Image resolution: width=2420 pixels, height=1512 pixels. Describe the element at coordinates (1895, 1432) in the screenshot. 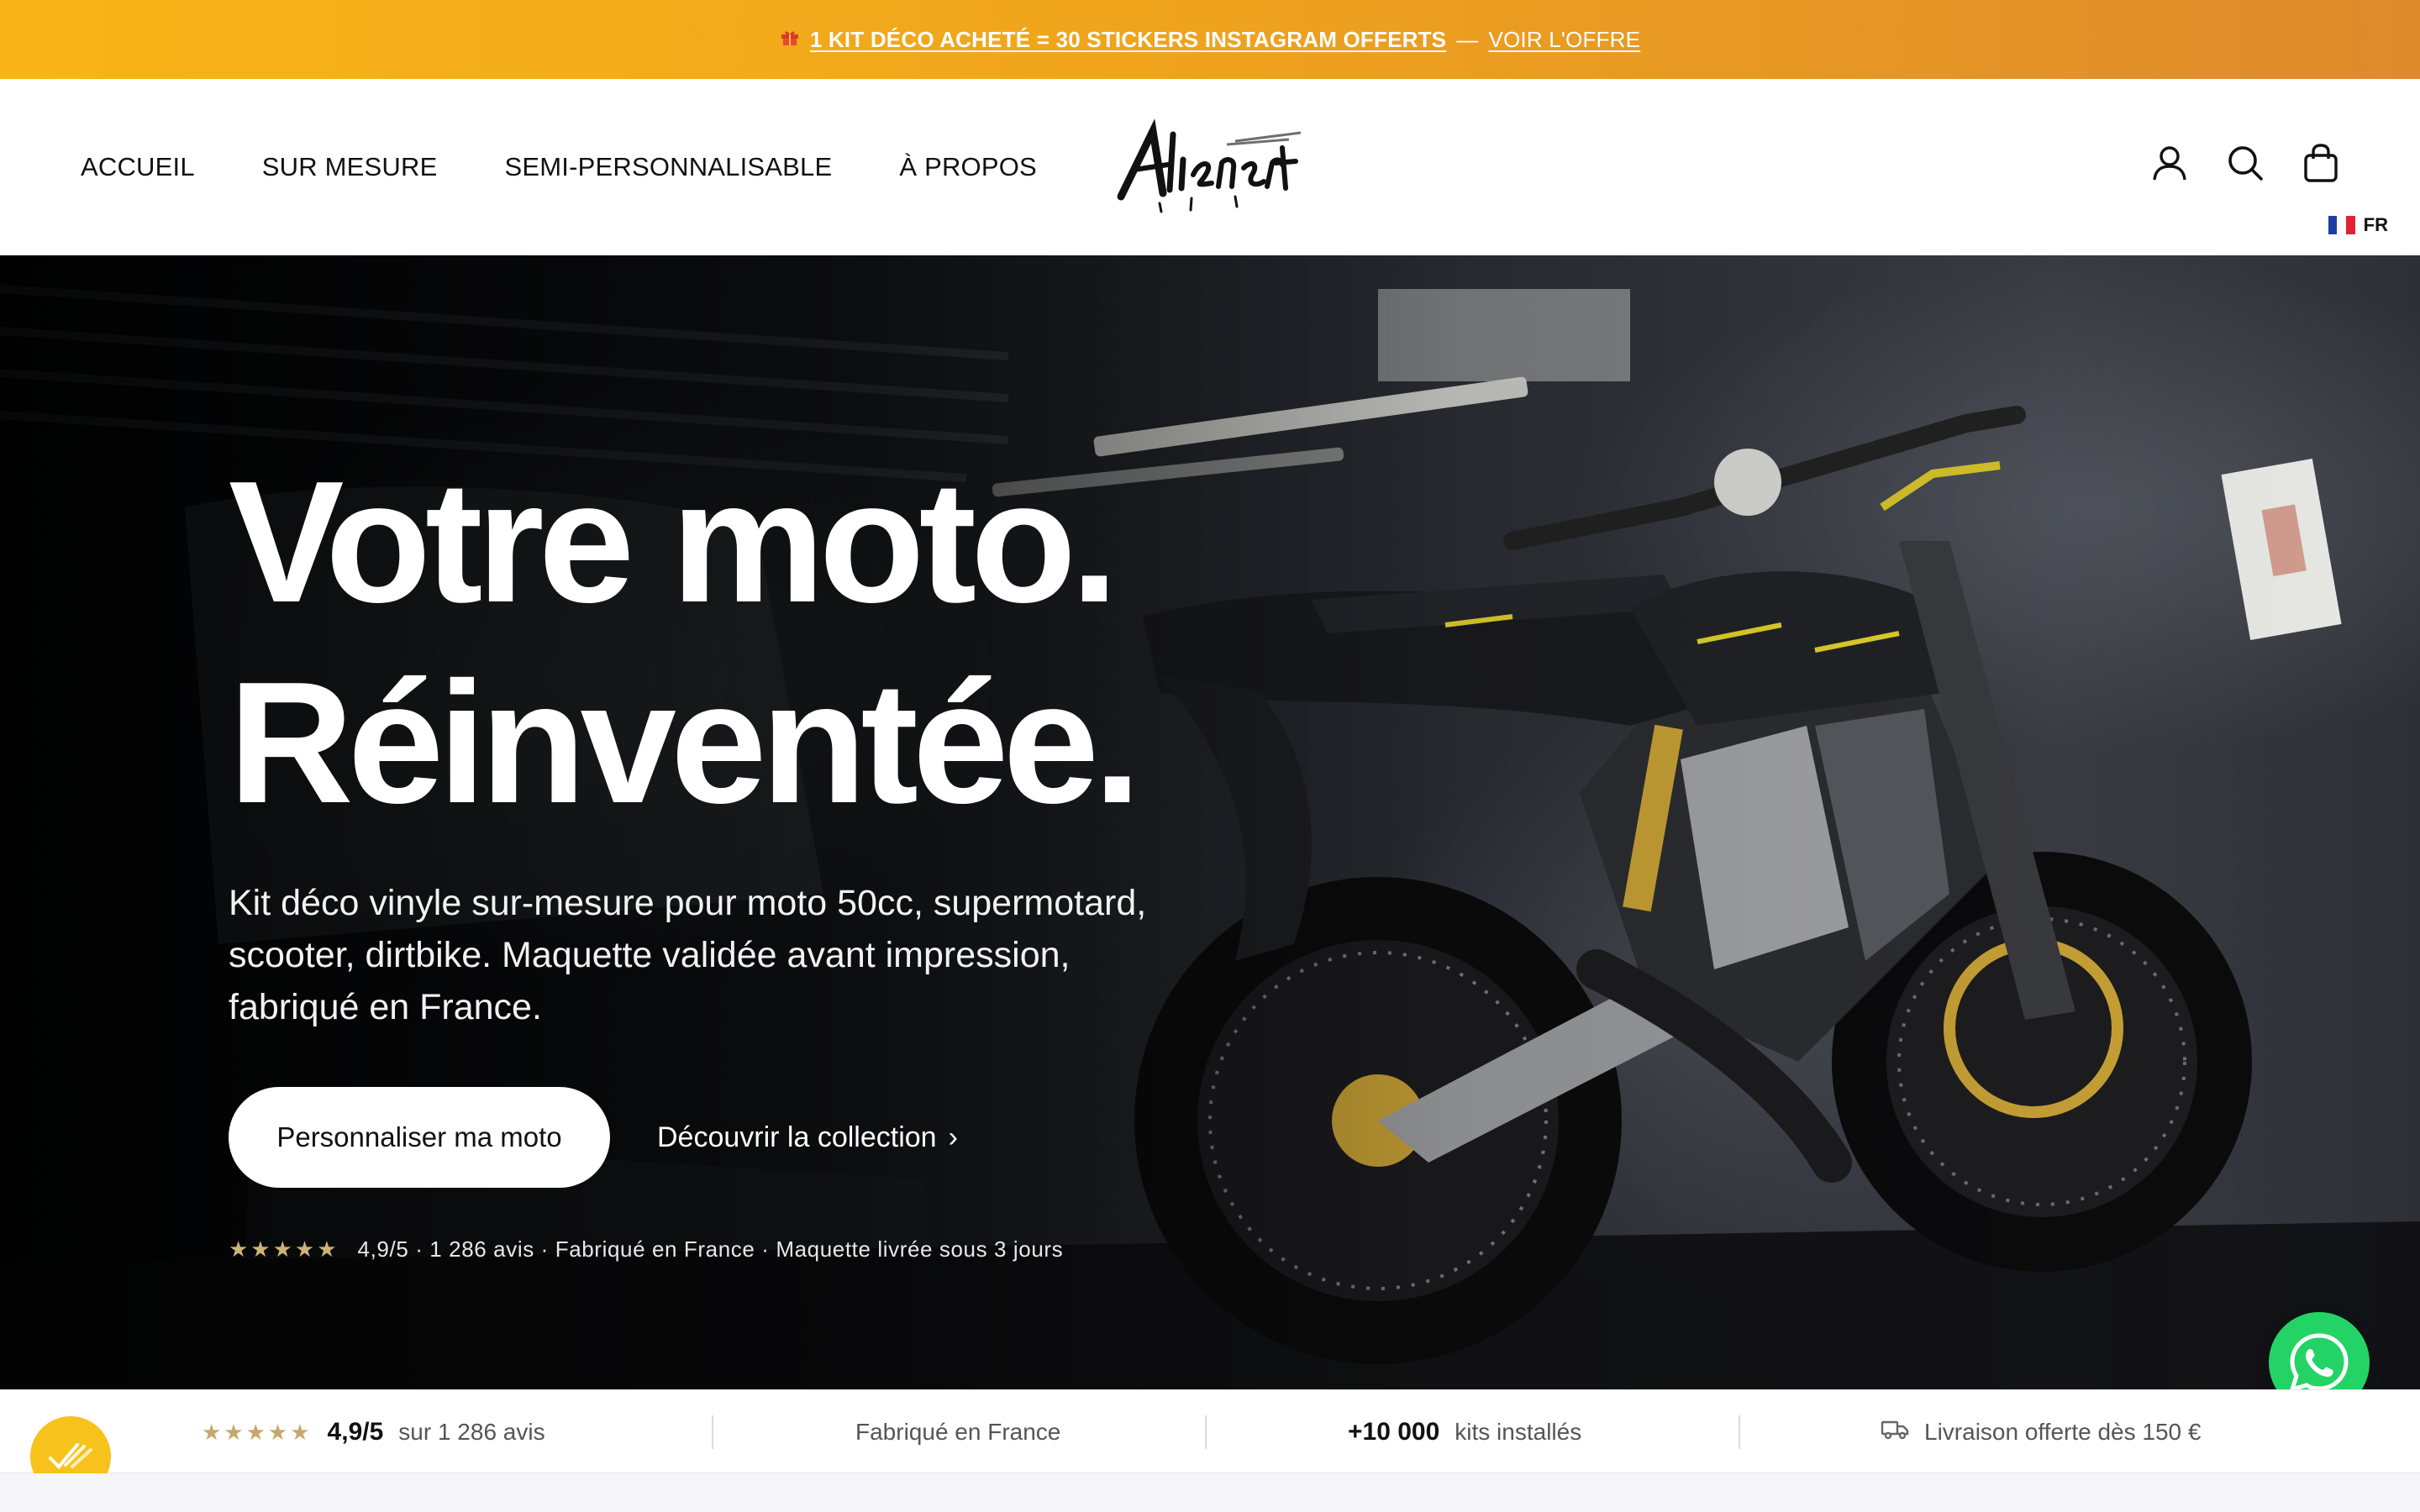

I see `truck-icon` at that location.